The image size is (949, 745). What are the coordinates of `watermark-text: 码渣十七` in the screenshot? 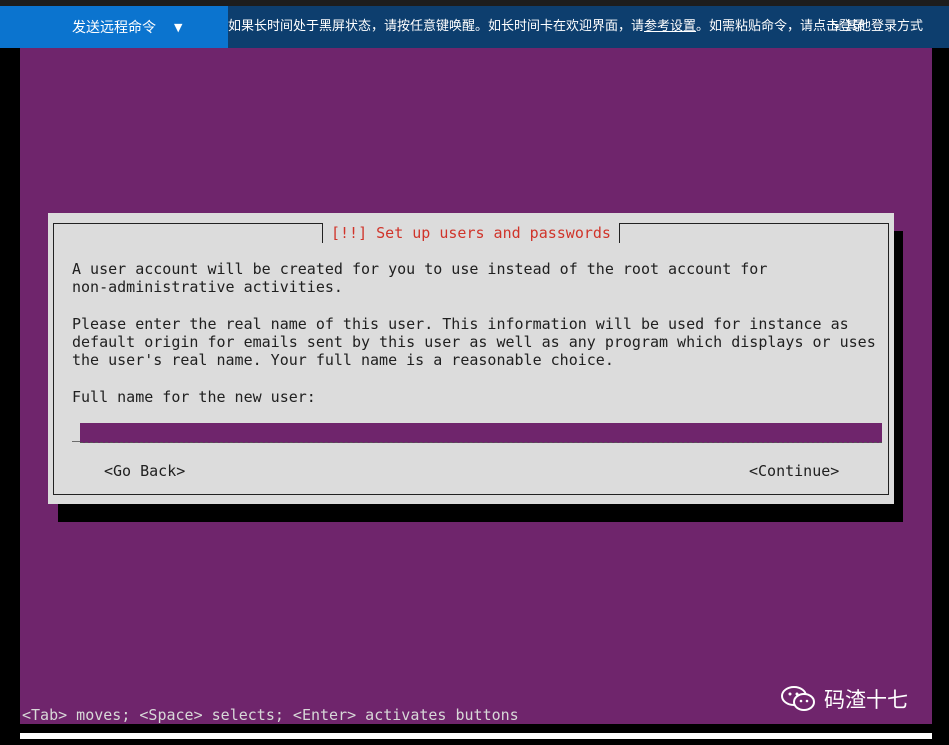 It's located at (866, 700).